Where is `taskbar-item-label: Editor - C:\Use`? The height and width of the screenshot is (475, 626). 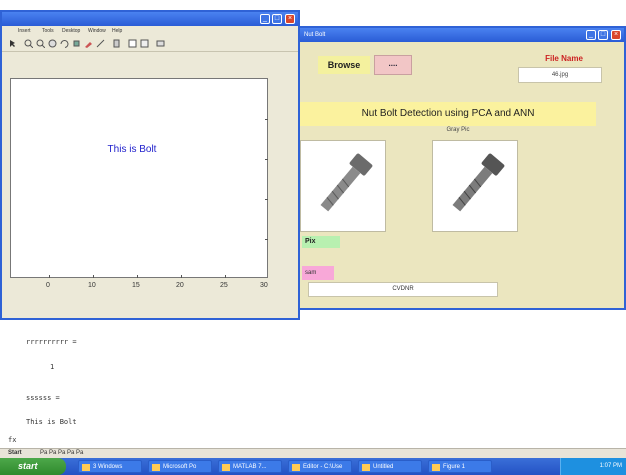 taskbar-item-label: Editor - C:\Use is located at coordinates (323, 467).